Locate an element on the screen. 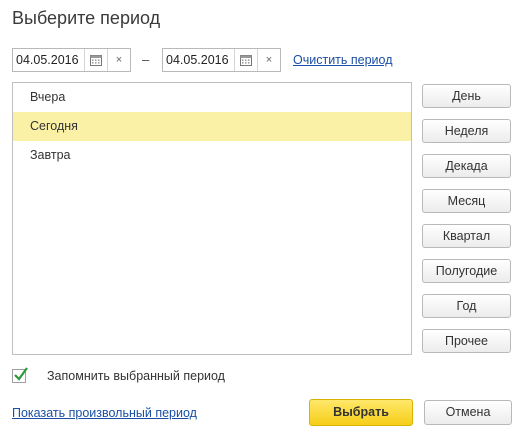 The image size is (529, 440). day-button: День is located at coordinates (466, 96).